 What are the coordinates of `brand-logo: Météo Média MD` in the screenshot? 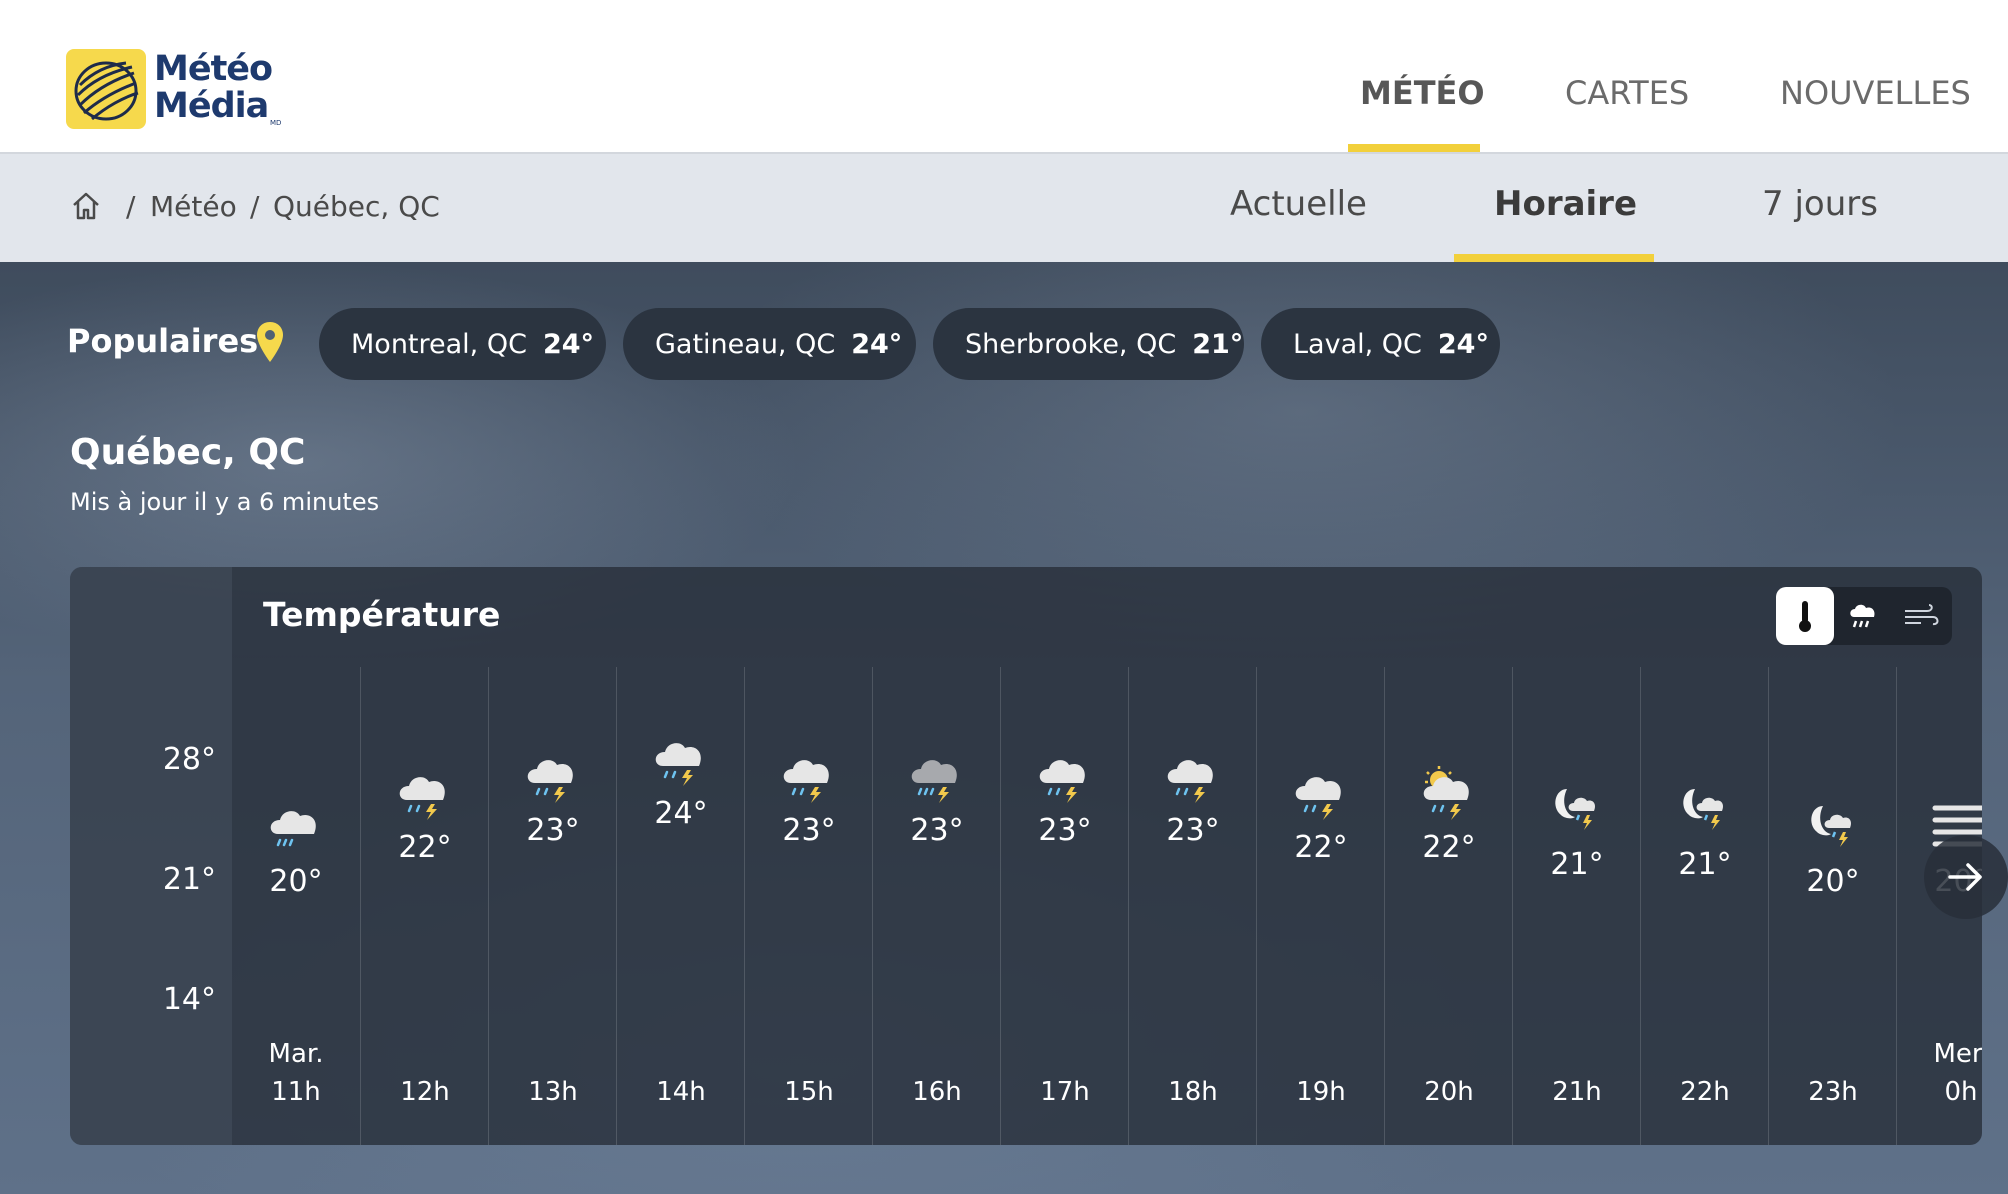 It's located at (176, 90).